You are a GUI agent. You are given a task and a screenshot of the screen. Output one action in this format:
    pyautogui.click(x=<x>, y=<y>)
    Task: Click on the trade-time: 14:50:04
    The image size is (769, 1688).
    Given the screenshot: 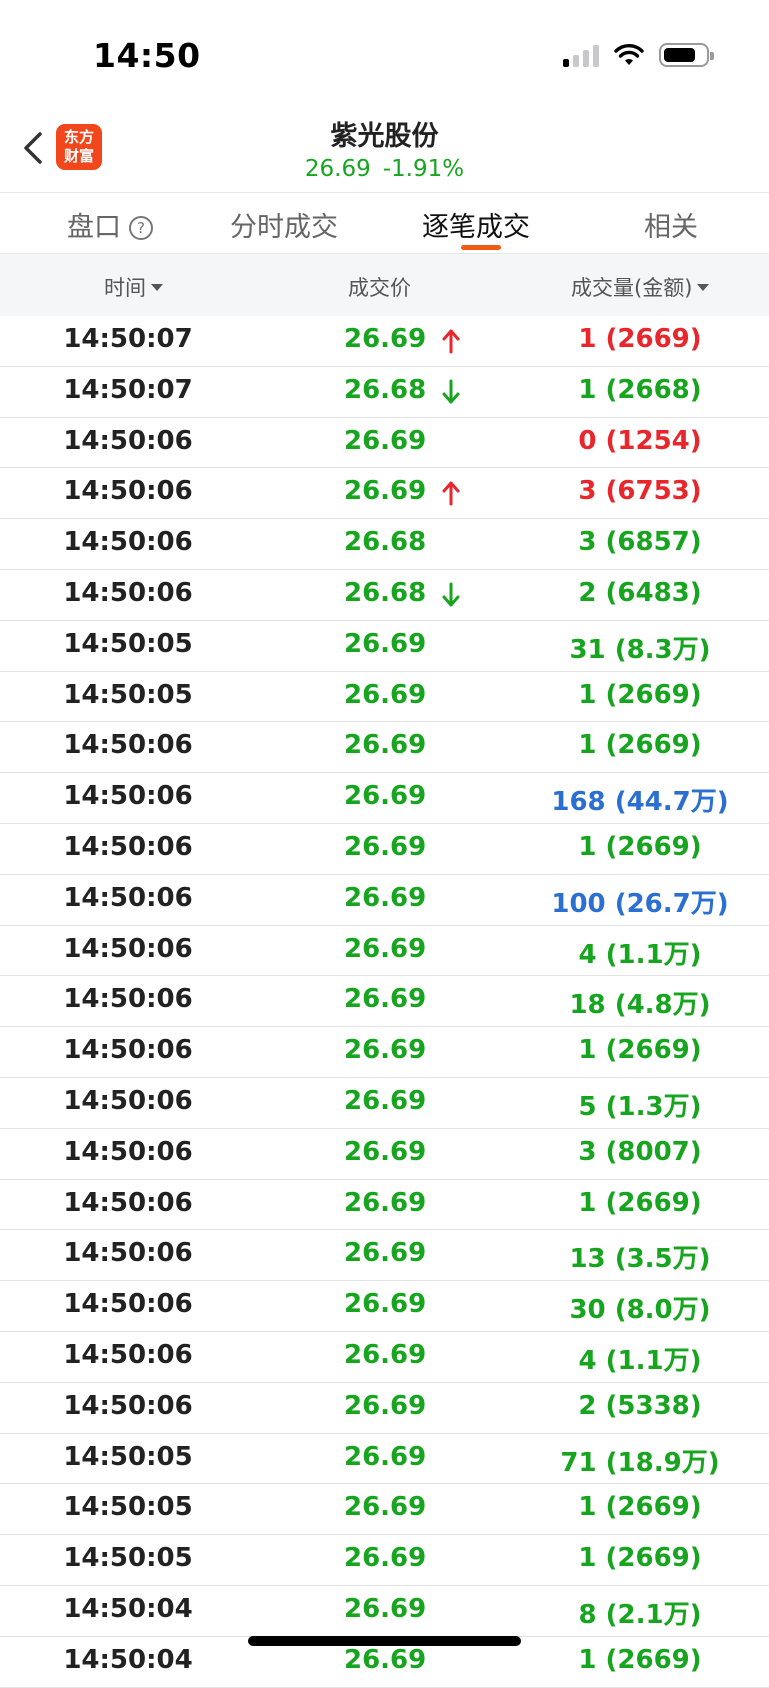 What is the action you would take?
    pyautogui.click(x=128, y=1608)
    